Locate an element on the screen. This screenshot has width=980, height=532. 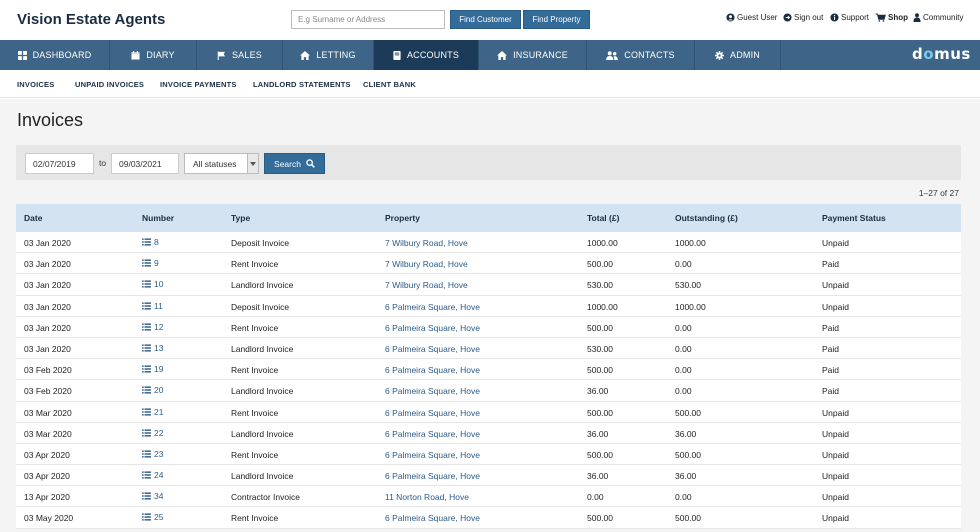
search-button: Search is located at coordinates (294, 163).